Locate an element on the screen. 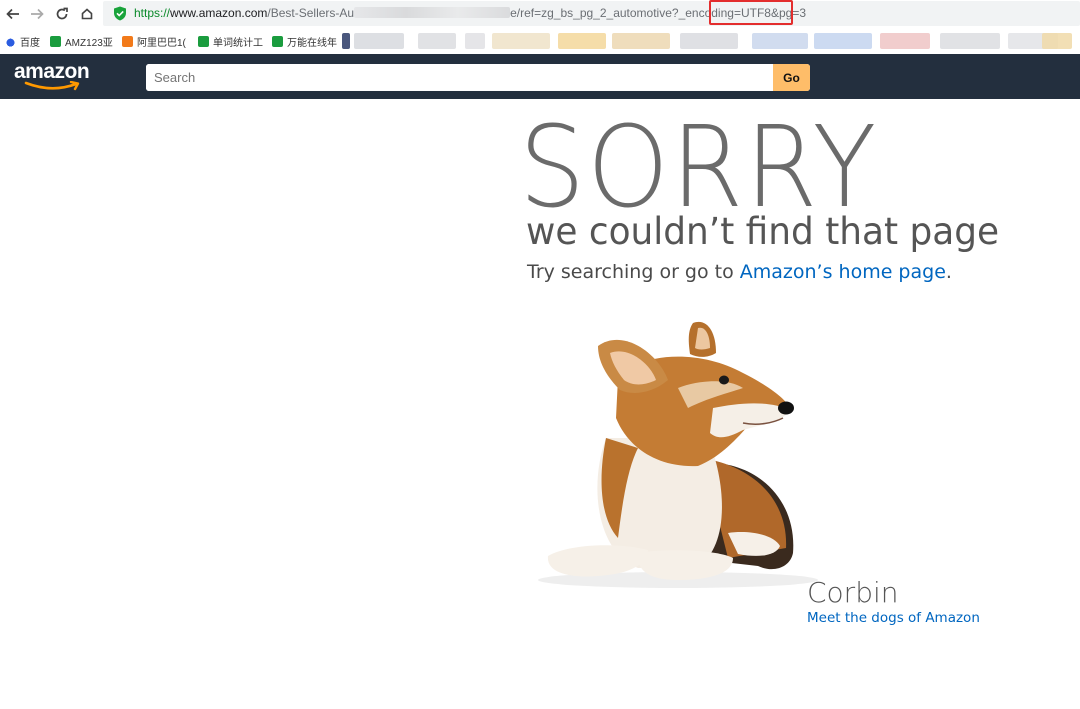 This screenshot has width=1080, height=709. amazon-logo: amazon is located at coordinates (55, 76).